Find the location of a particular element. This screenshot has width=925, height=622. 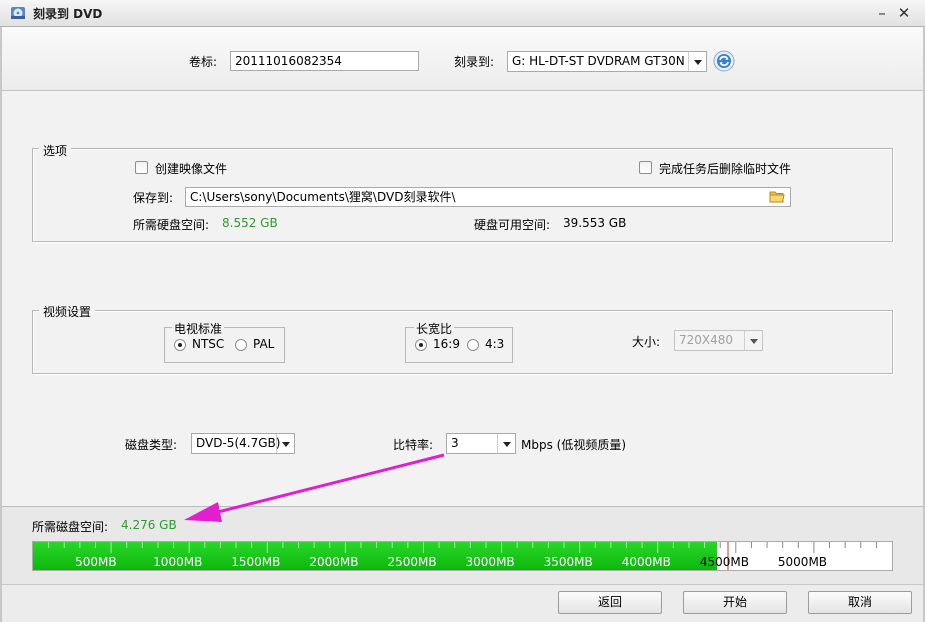

aspect-4-3-label: 4:3 is located at coordinates (495, 344).